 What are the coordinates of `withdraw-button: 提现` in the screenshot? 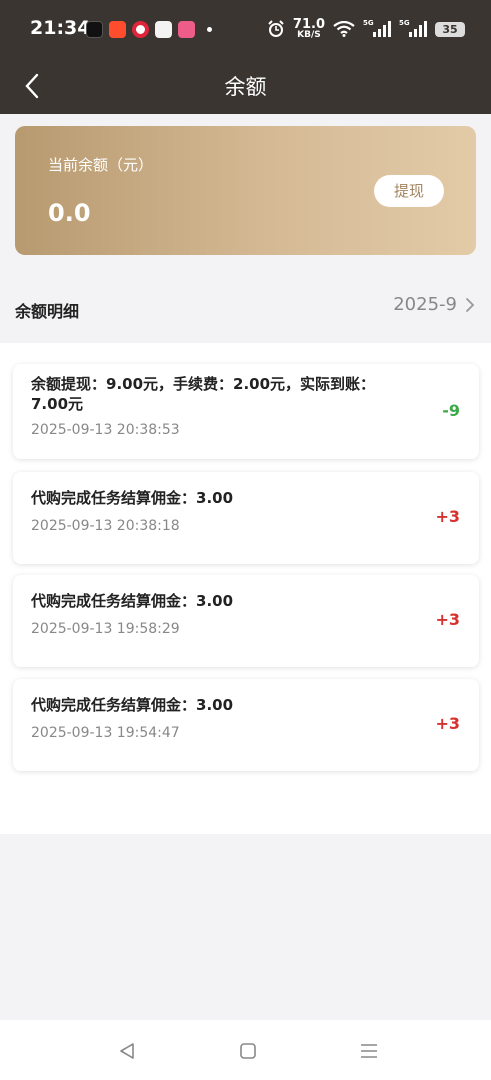 It's located at (409, 191).